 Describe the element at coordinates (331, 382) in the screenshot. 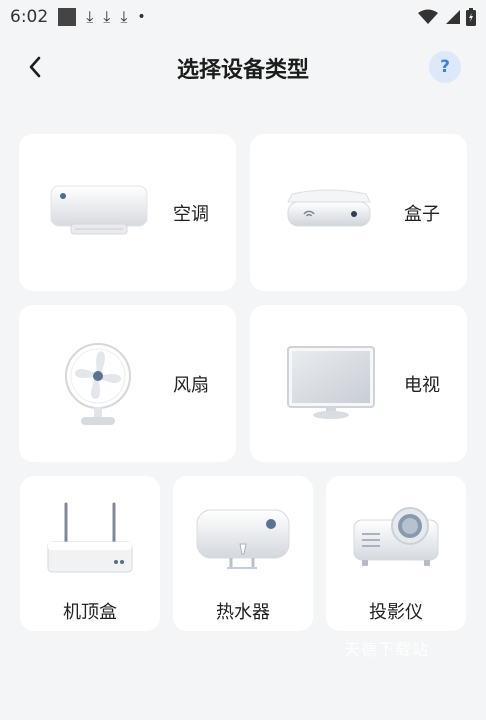

I see `tv-icon` at that location.